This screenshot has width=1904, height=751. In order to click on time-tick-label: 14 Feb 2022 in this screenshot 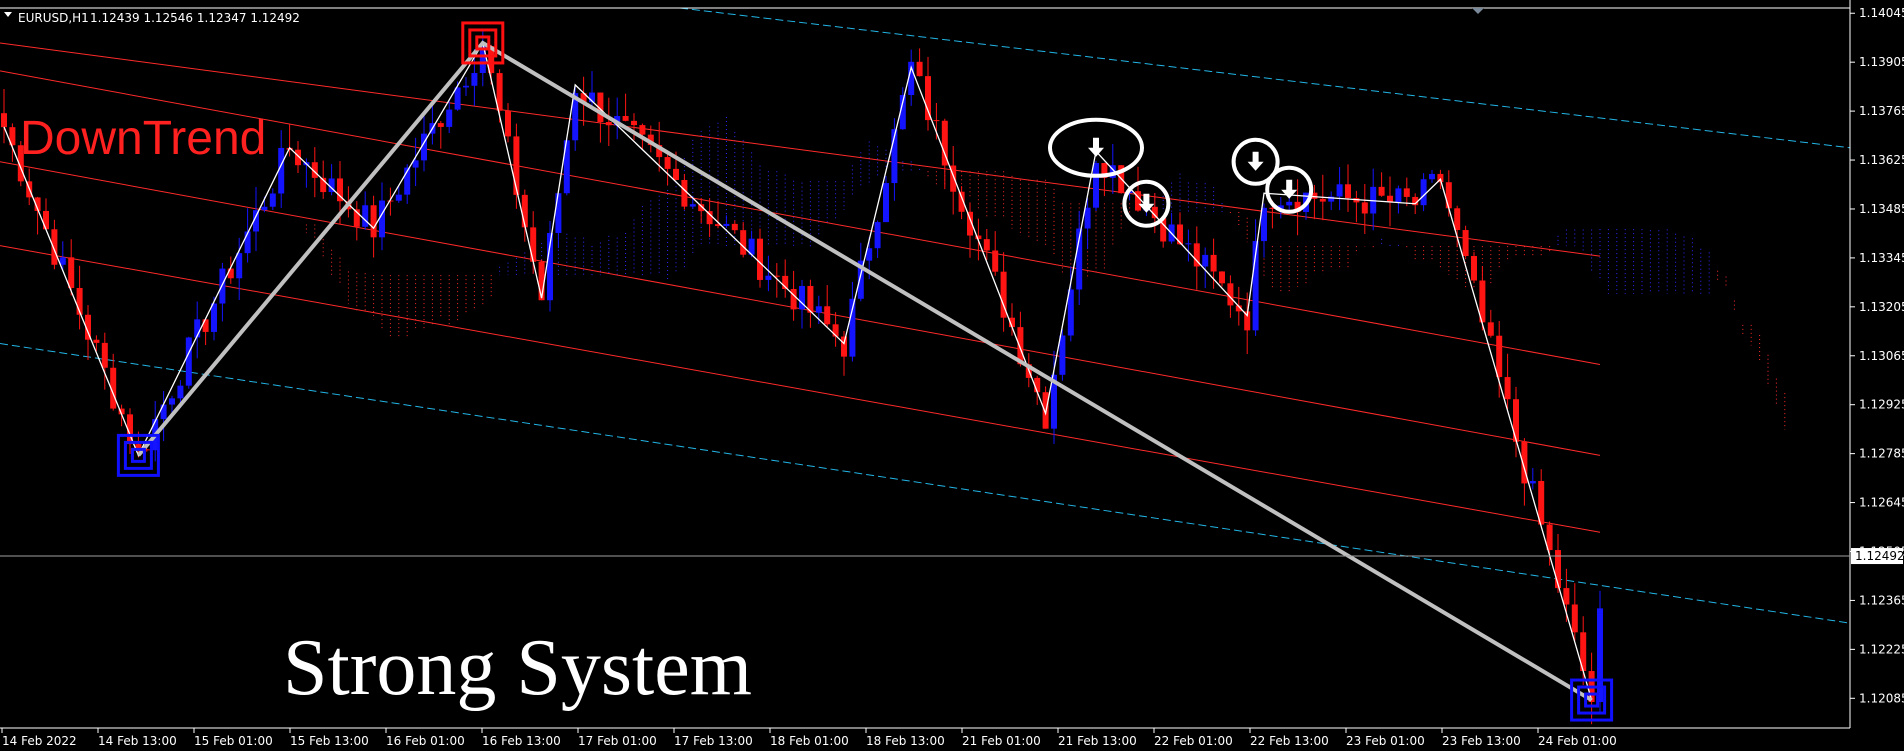, I will do `click(39, 741)`.